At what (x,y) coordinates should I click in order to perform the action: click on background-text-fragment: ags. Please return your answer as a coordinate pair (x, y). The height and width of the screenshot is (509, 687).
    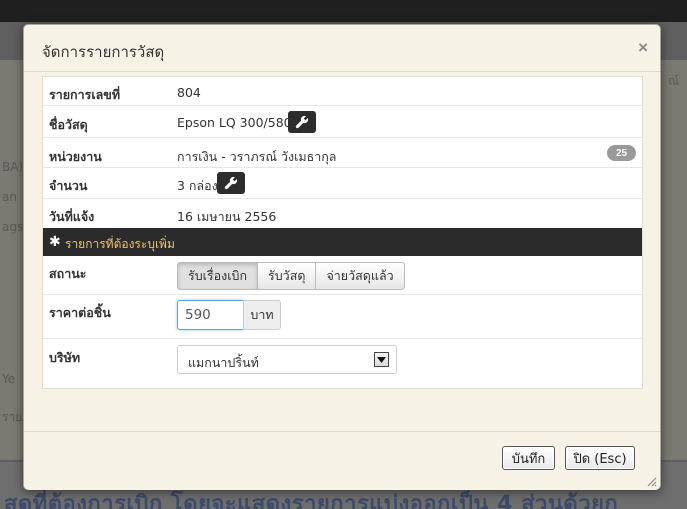
    Looking at the image, I should click on (13, 227).